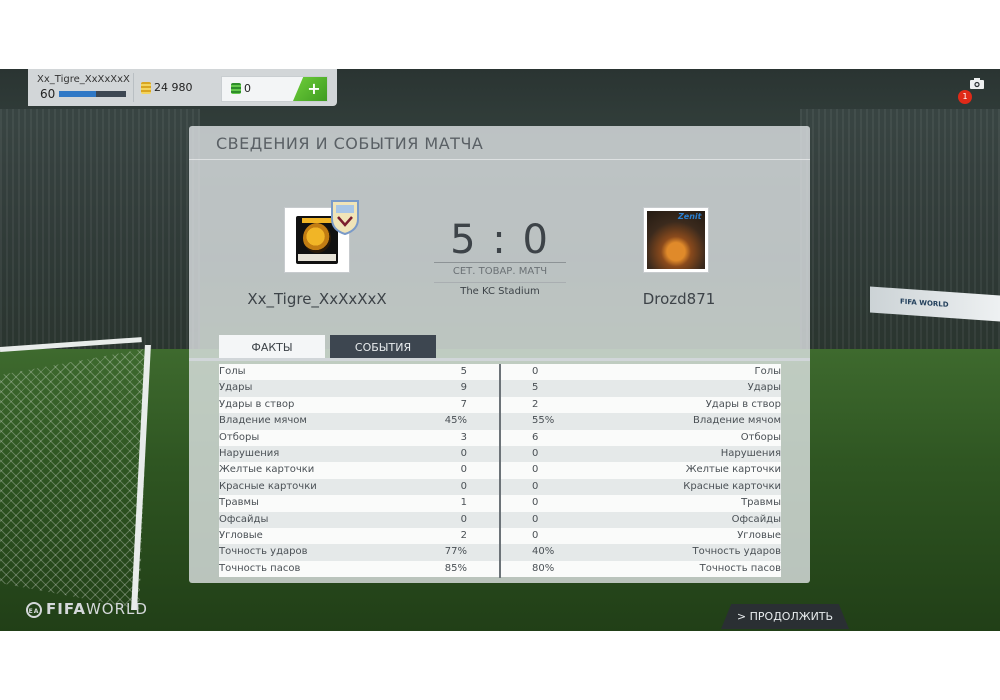 This screenshot has width=1000, height=700. What do you see at coordinates (641, 454) in the screenshot?
I see `stat-row-away: 0 Нарушения` at bounding box center [641, 454].